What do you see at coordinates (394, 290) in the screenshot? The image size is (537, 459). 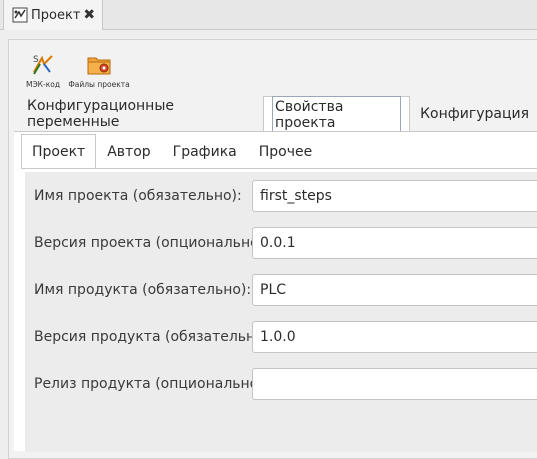 I see `product-name-field` at bounding box center [394, 290].